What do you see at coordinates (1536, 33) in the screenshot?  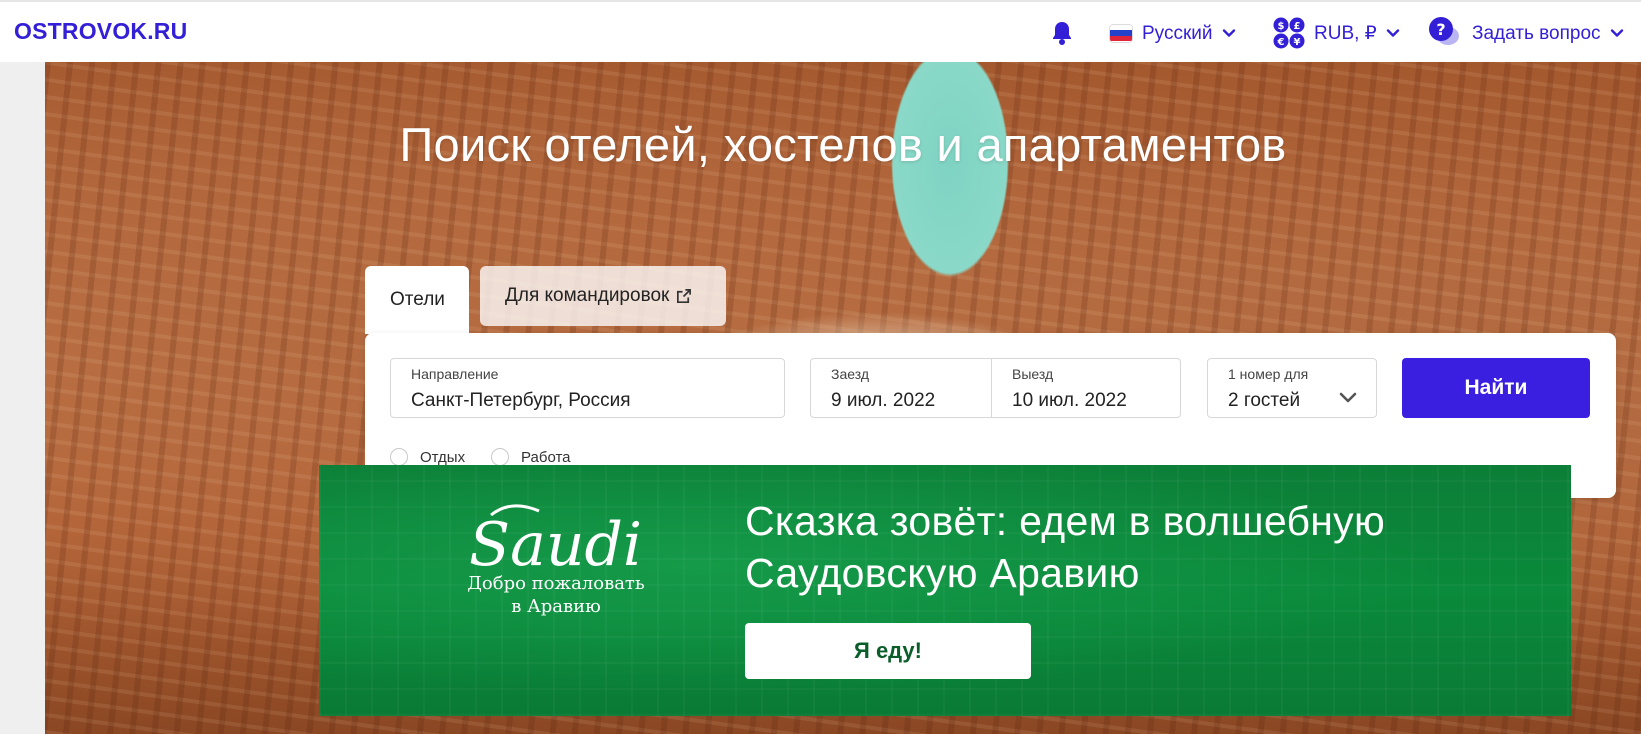 I see `ask-question-label: Задать вопрос` at bounding box center [1536, 33].